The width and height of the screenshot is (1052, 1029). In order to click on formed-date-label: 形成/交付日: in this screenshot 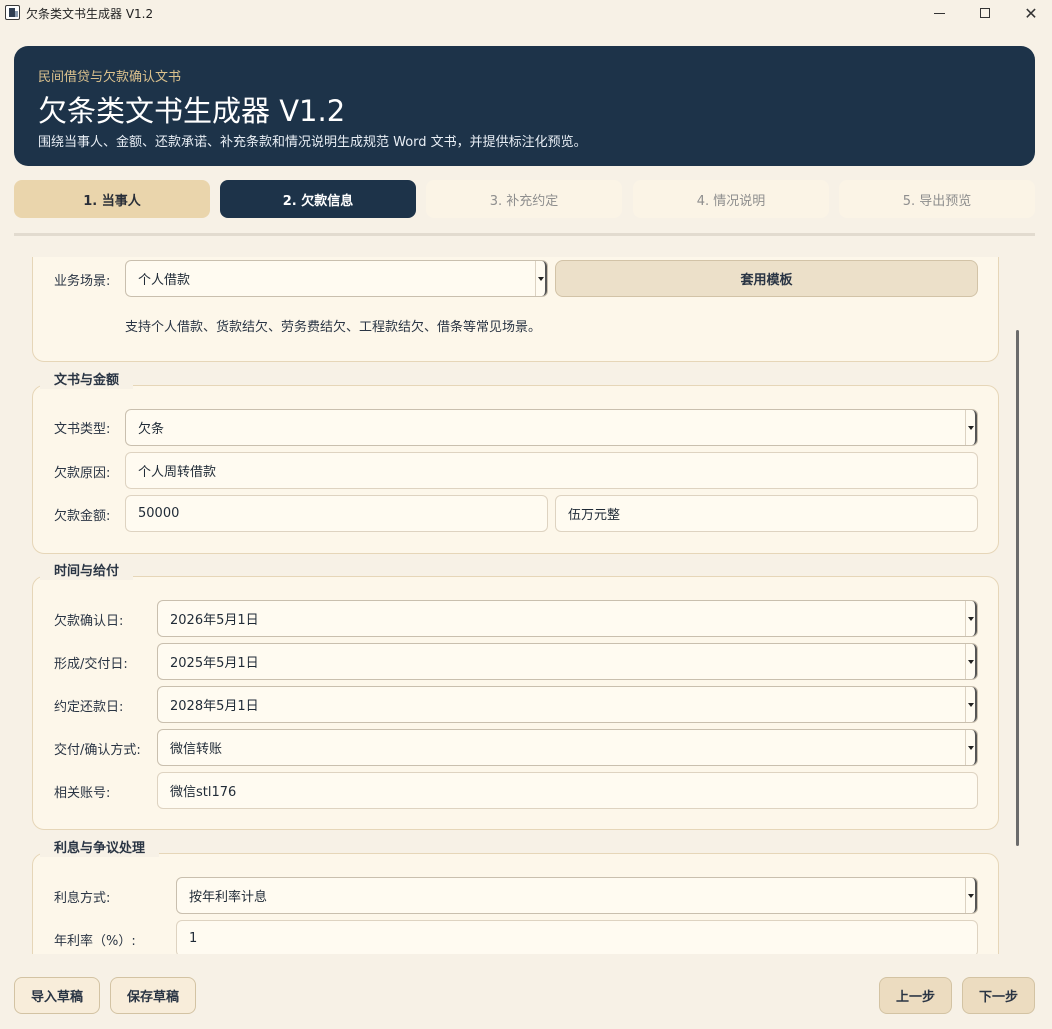, I will do `click(91, 664)`.